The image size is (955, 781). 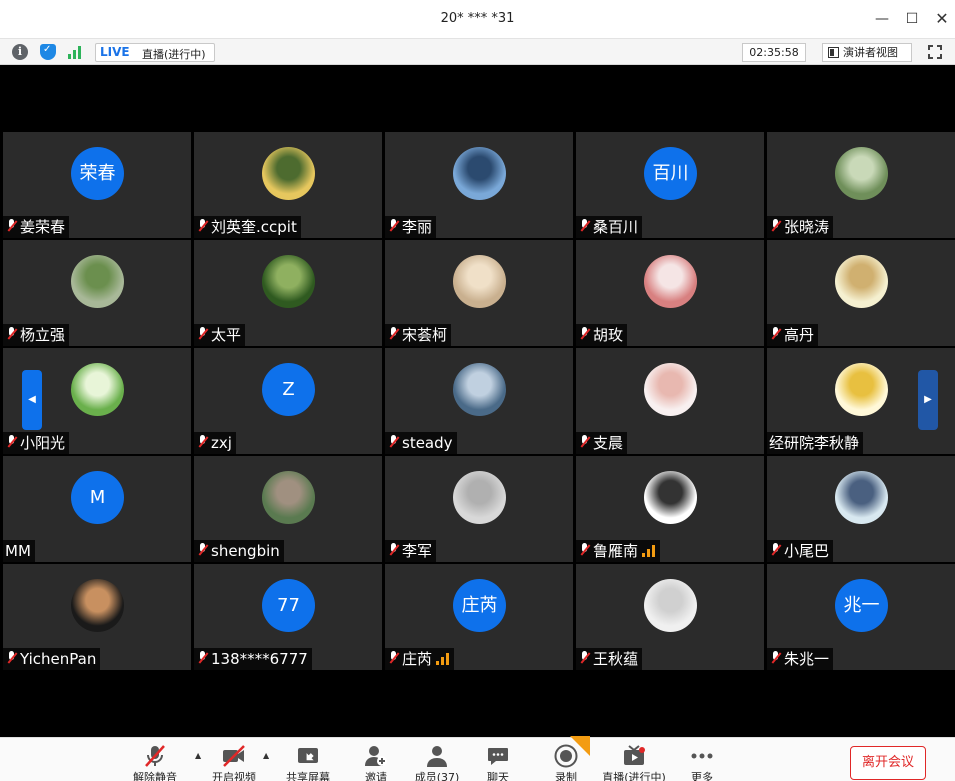 I want to click on more-button: 更多, so click(x=702, y=759).